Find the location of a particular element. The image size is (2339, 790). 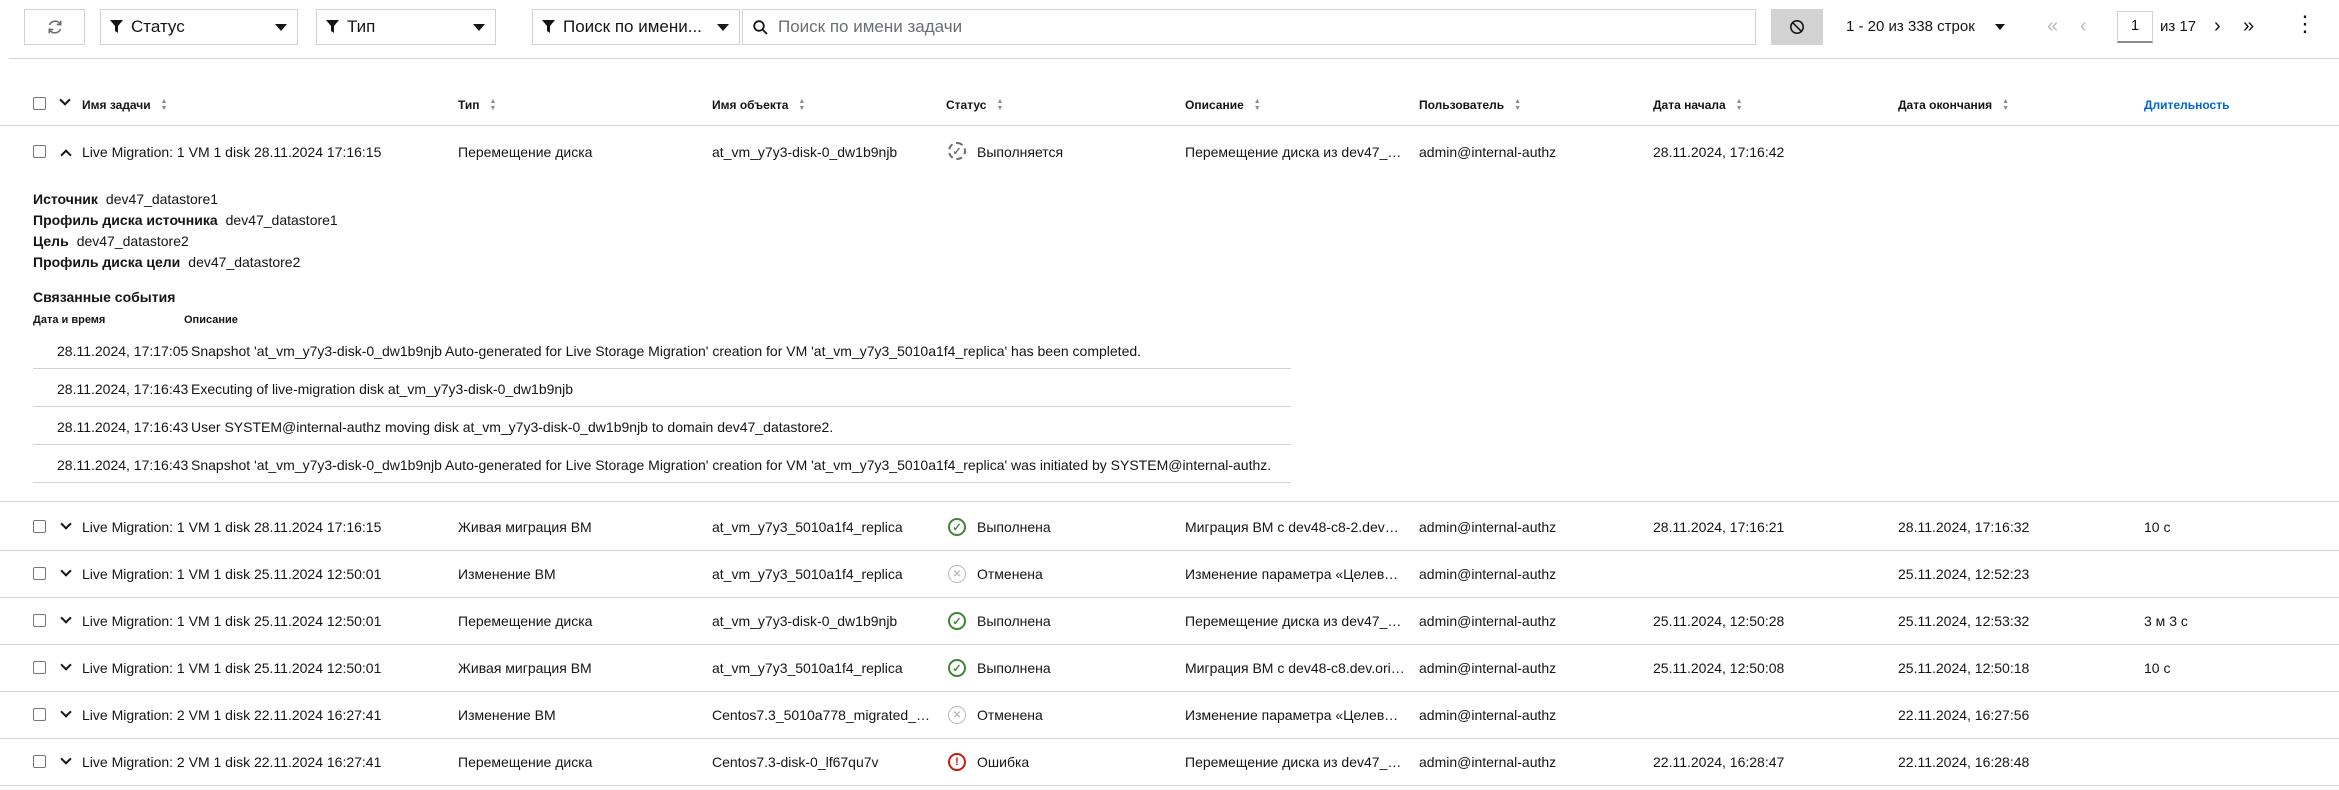

column-object: Имя объекта ▲ ▼ is located at coordinates (758, 105).